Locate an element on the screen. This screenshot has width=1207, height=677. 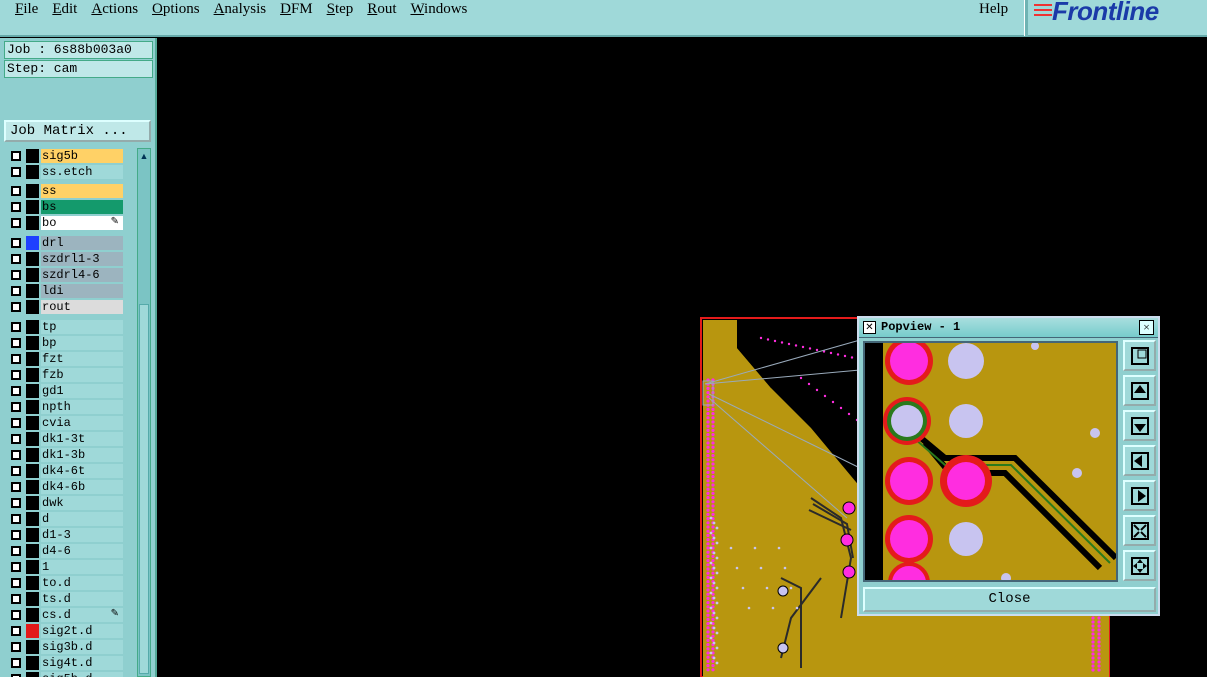
menu-item: File is located at coordinates (26, 9).